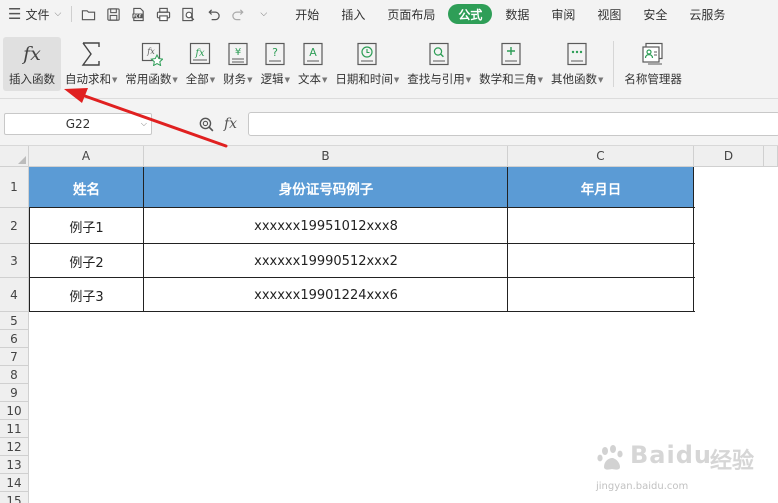 This screenshot has width=778, height=503. Describe the element at coordinates (312, 79) in the screenshot. I see `text-label: 文本▼` at that location.